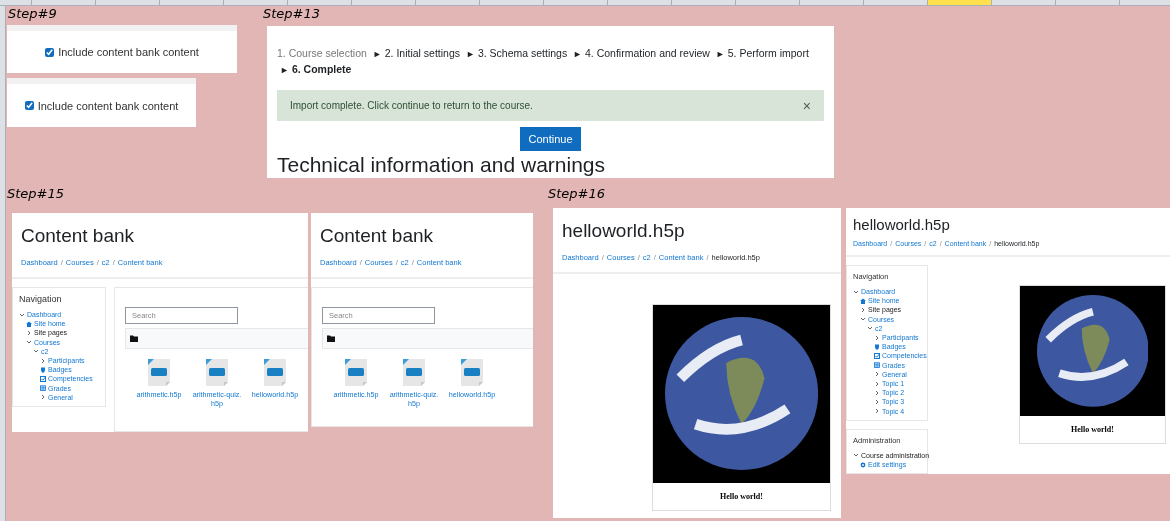  Describe the element at coordinates (422, 53) in the screenshot. I see `progress-step: 2. Initial settings` at that location.